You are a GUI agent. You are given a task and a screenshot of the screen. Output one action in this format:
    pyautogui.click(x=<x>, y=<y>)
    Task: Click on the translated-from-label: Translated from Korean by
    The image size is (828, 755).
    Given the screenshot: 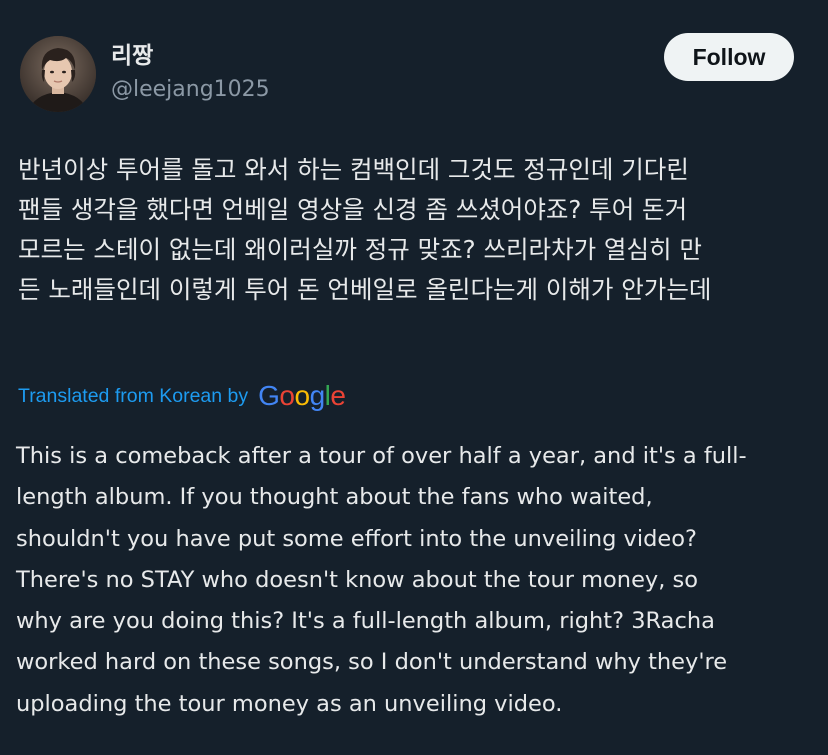 What is the action you would take?
    pyautogui.click(x=133, y=396)
    